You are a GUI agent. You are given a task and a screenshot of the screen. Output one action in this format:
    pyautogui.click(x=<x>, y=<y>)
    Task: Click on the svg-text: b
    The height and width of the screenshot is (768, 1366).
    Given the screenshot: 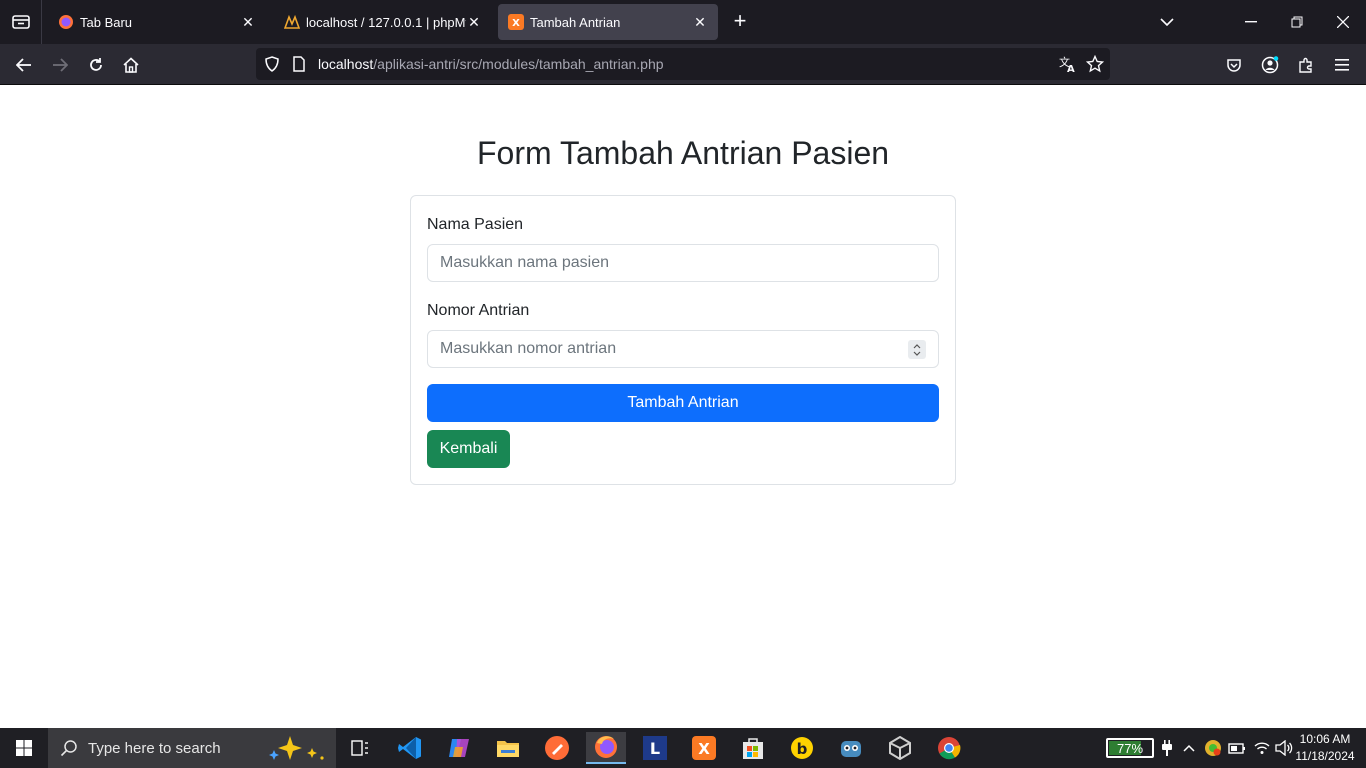 What is the action you would take?
    pyautogui.click(x=802, y=749)
    